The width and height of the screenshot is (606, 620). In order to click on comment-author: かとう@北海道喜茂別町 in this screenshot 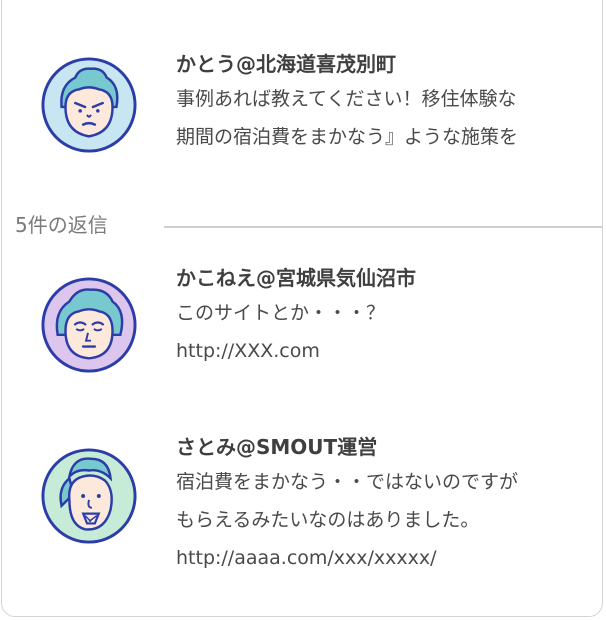, I will do `click(389, 64)`.